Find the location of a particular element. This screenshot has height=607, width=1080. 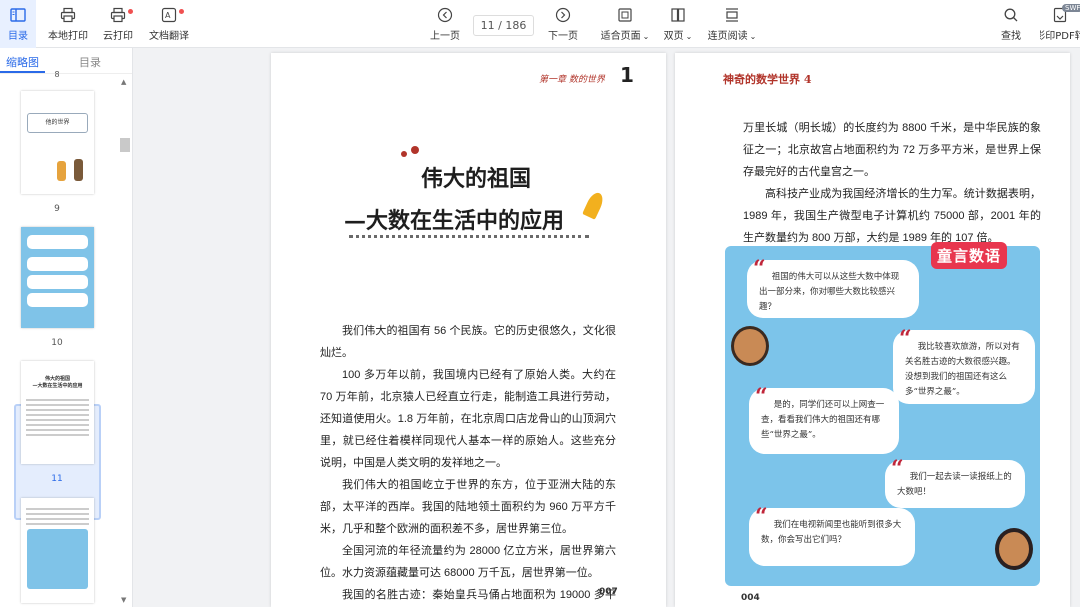

printer-icon is located at coordinates (68, 14).